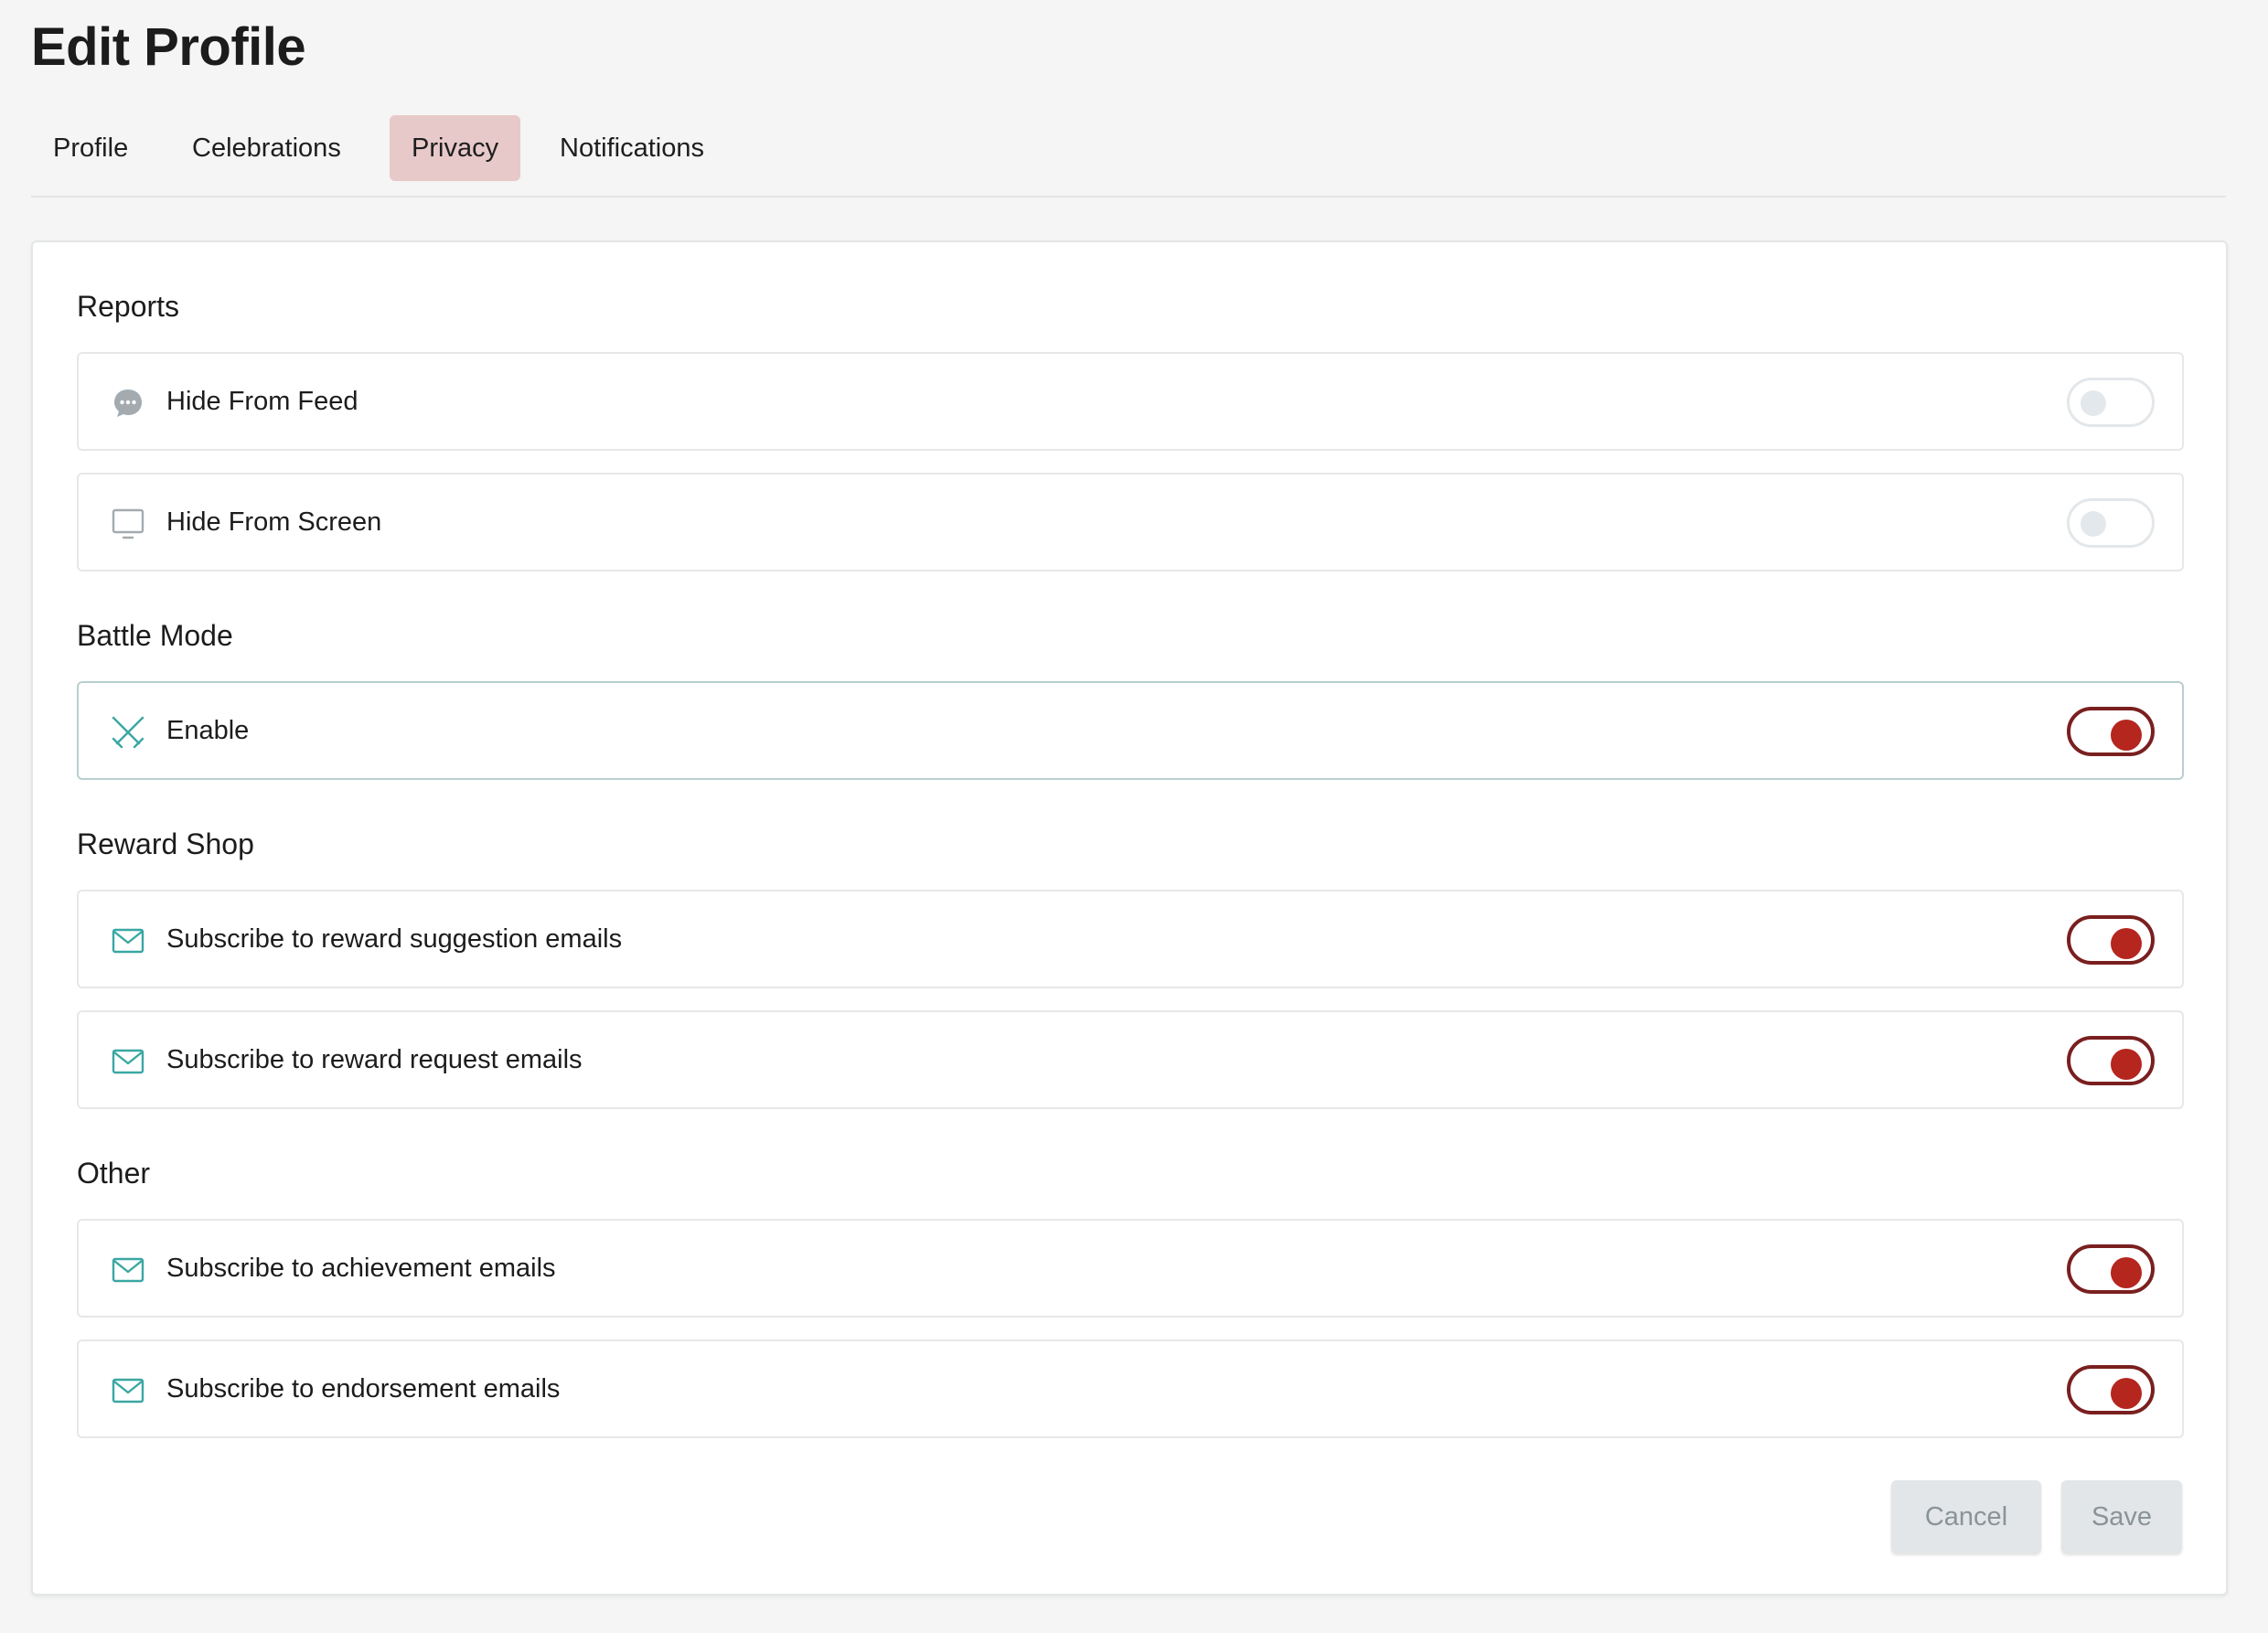  I want to click on tab-privacy: Privacy, so click(455, 148).